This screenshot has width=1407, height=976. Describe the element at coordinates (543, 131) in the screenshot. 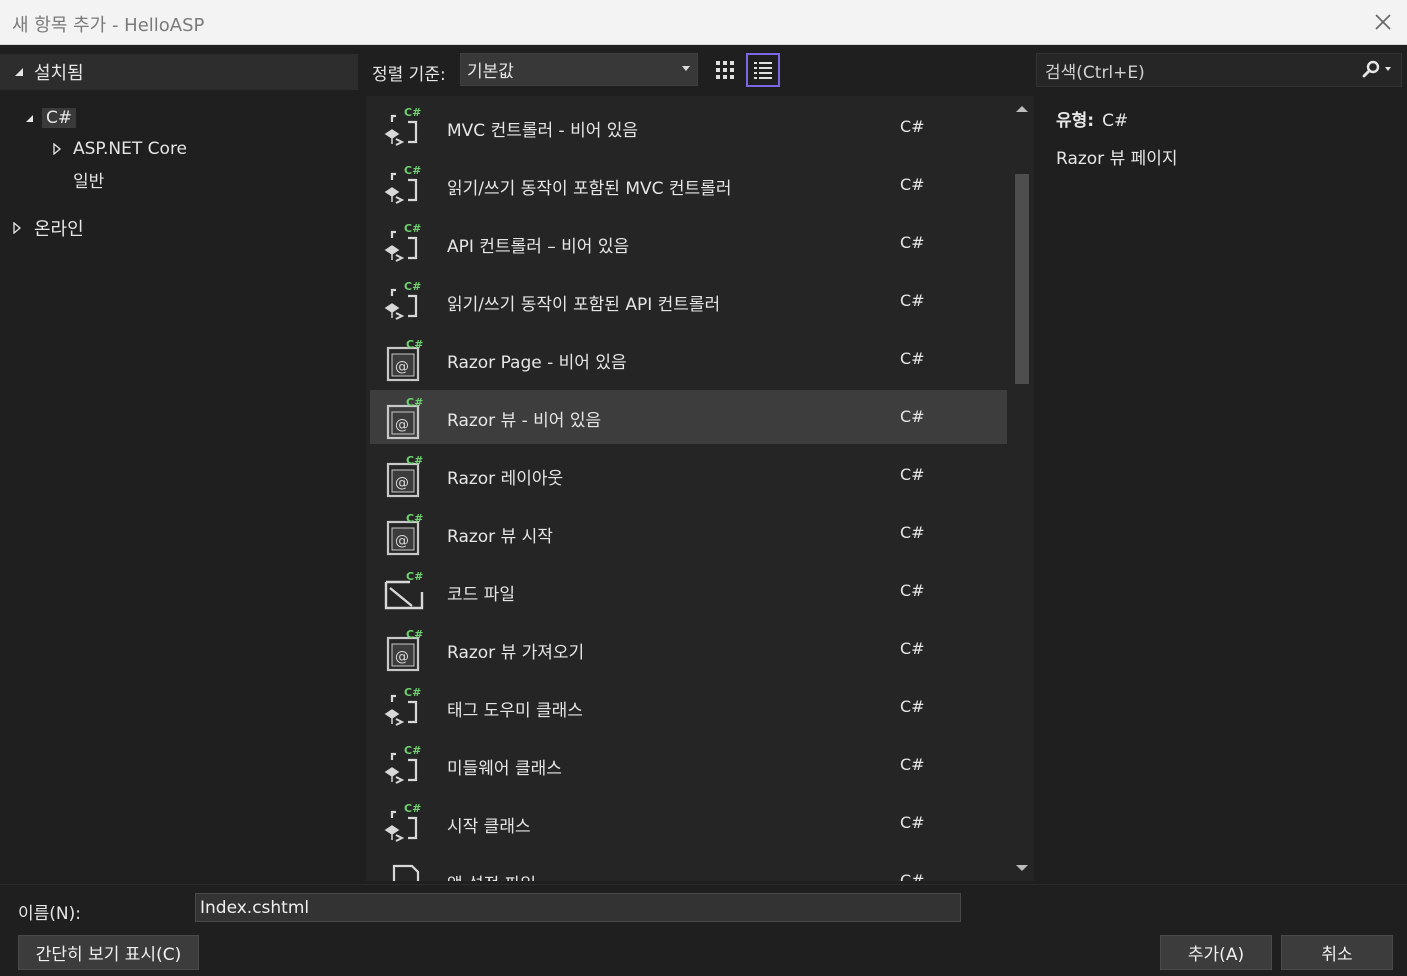

I see `template-name: MVC 컨트롤러 - 비어 있음` at that location.